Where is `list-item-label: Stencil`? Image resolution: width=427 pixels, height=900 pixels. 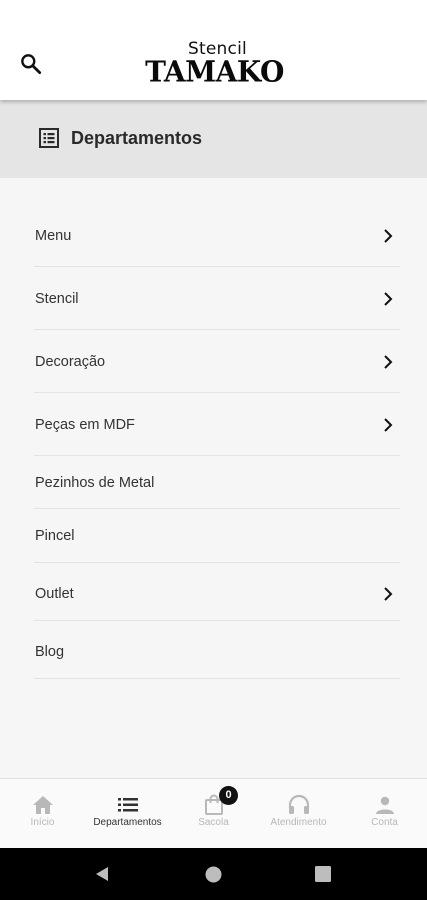
list-item-label: Stencil is located at coordinates (57, 299).